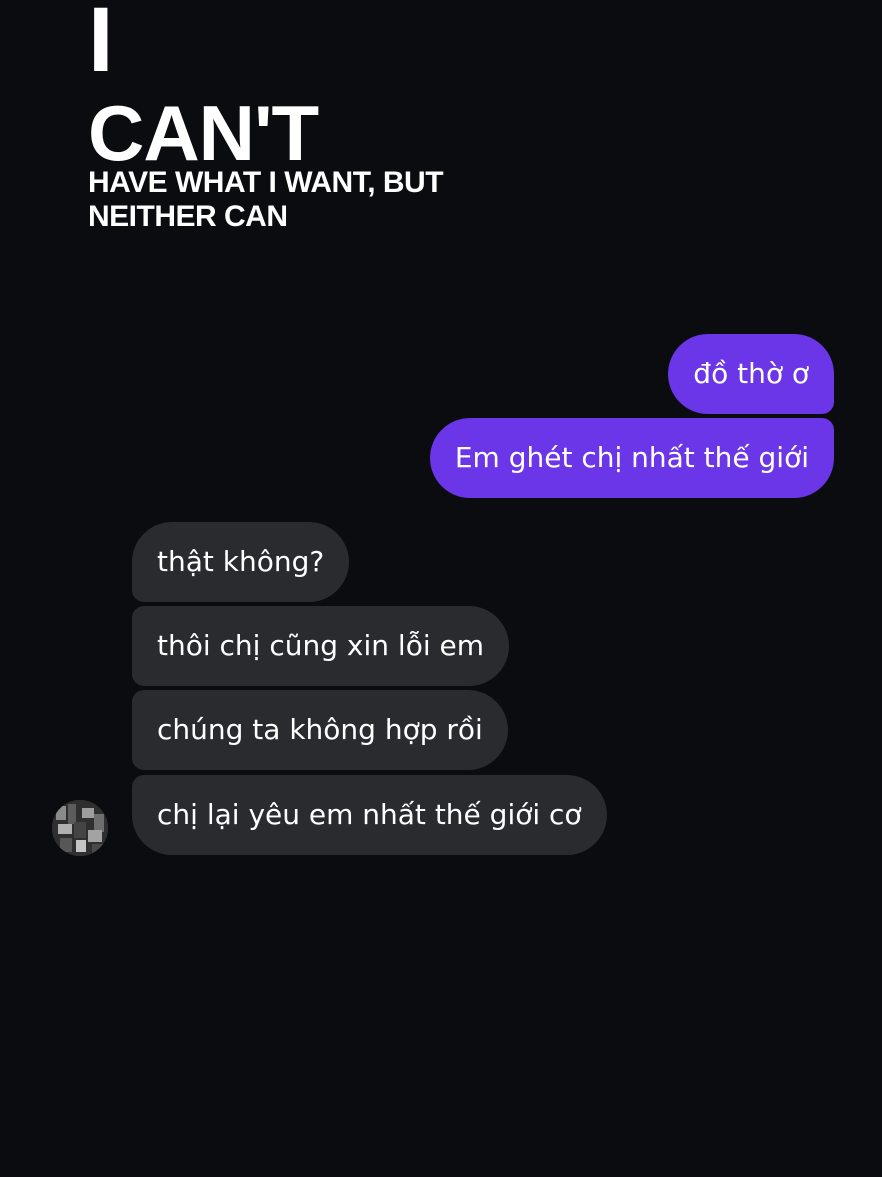 Image resolution: width=882 pixels, height=1177 pixels. I want to click on incoming-message: chúng ta không hợp rồi, so click(320, 730).